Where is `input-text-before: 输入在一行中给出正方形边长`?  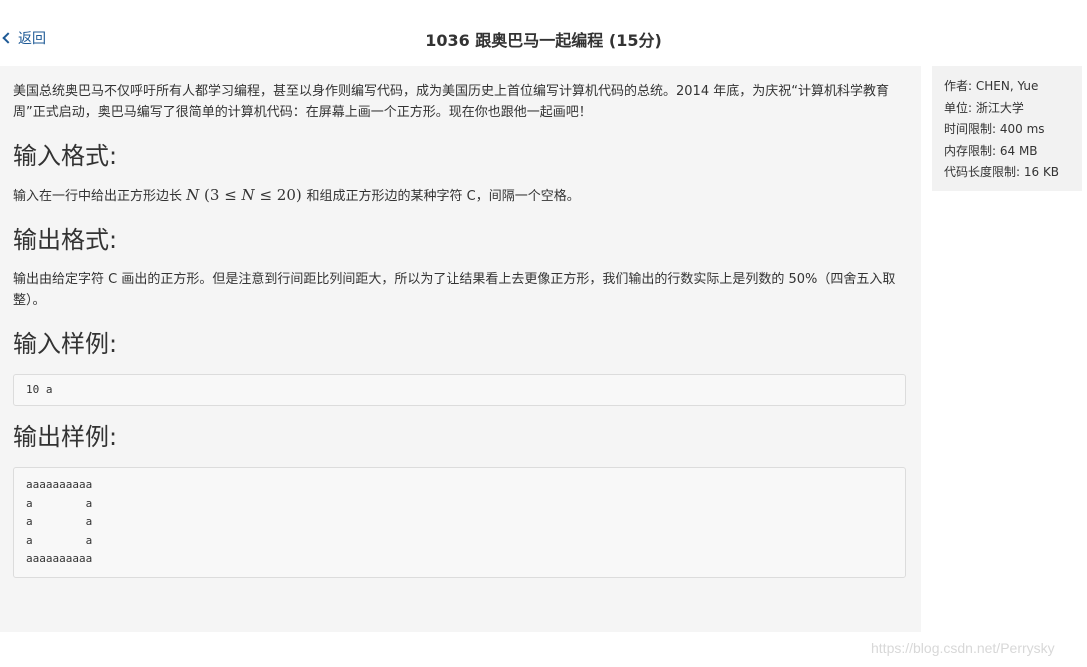
input-text-before: 输入在一行中给出正方形边长 is located at coordinates (100, 196).